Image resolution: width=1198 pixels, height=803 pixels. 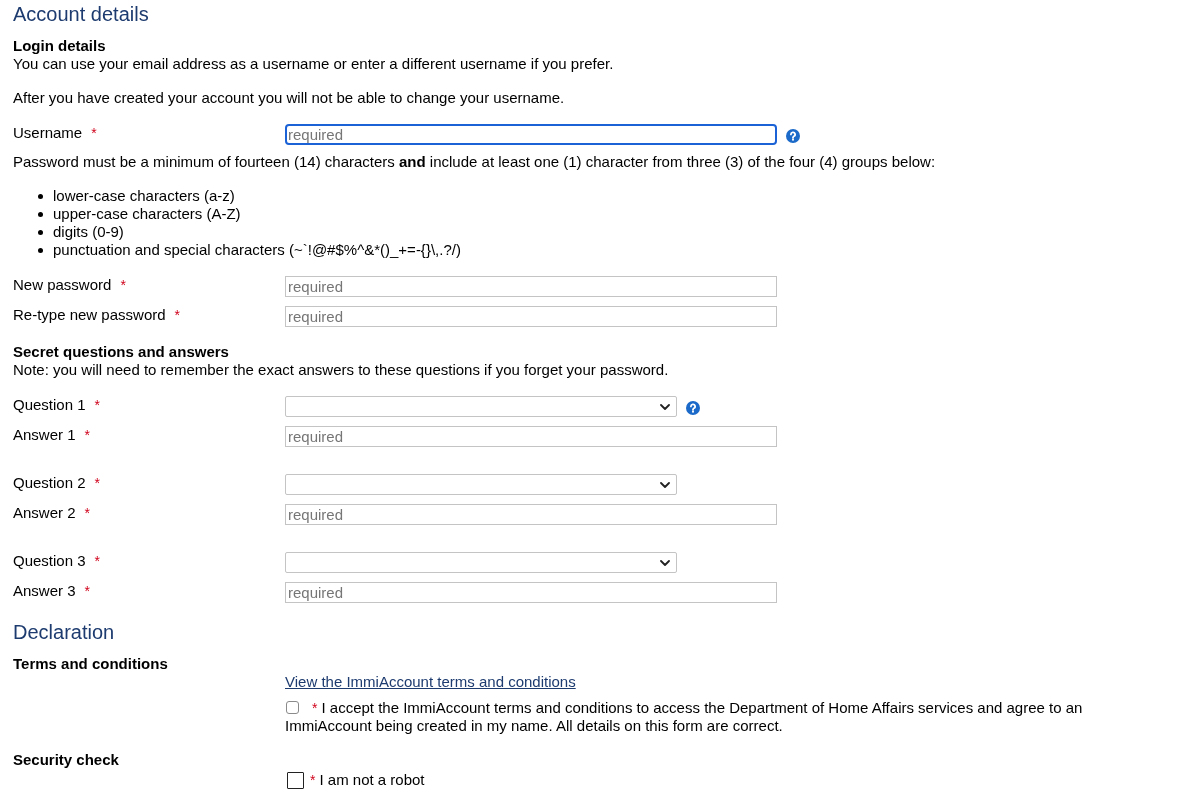 I want to click on field-label: Question 1, so click(x=49, y=405).